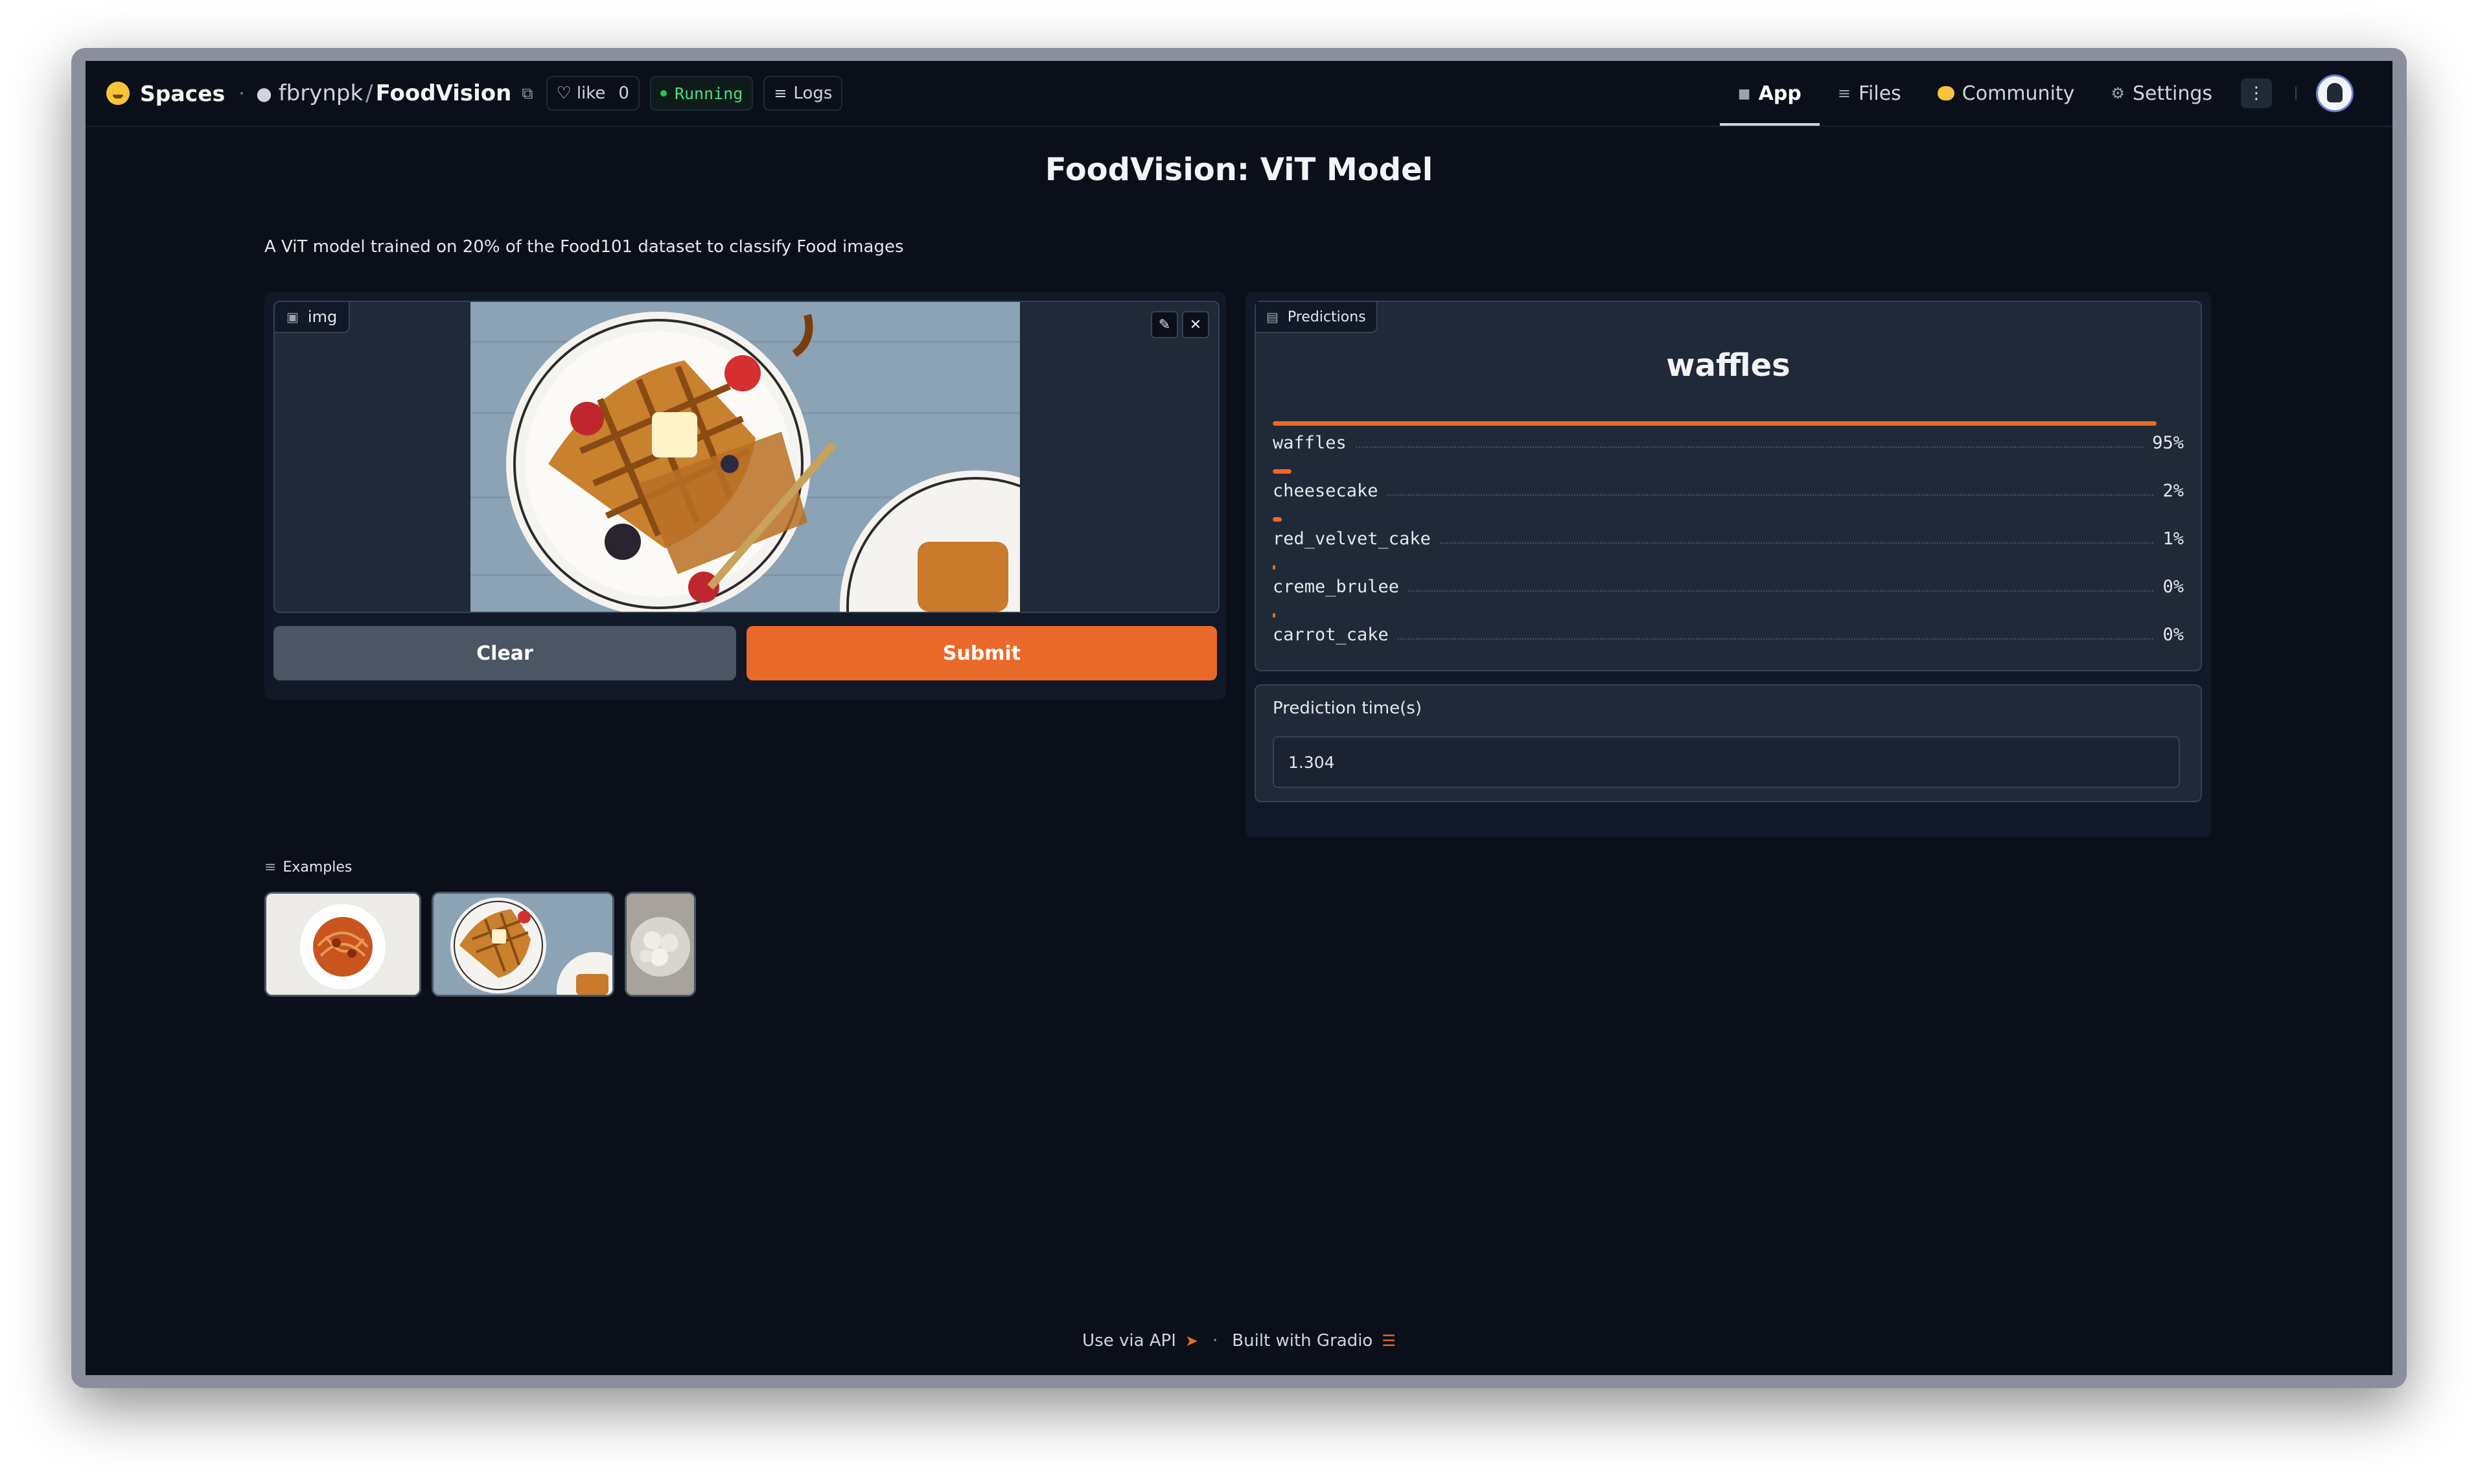 Image resolution: width=2478 pixels, height=1484 pixels. I want to click on like-label: like, so click(591, 93).